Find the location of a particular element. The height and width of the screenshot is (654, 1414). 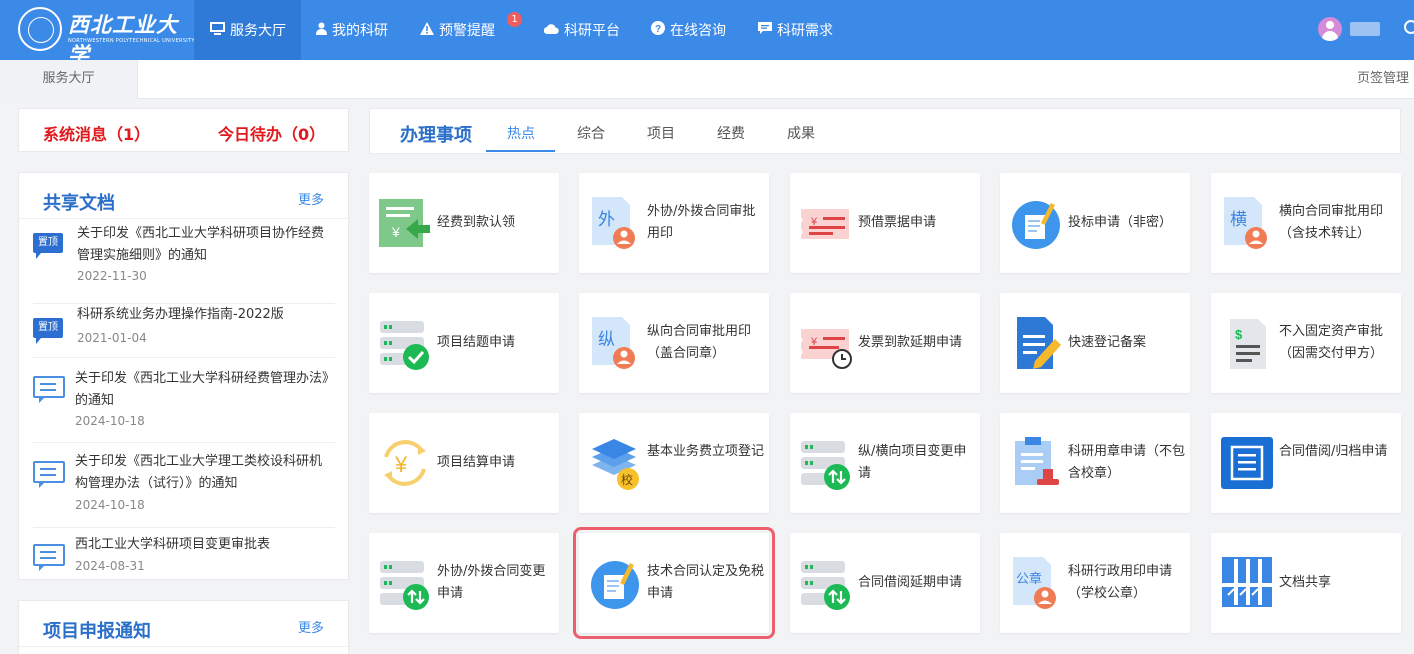

tile-external-change: 外协/外拨合同变更申请 is located at coordinates (464, 583).